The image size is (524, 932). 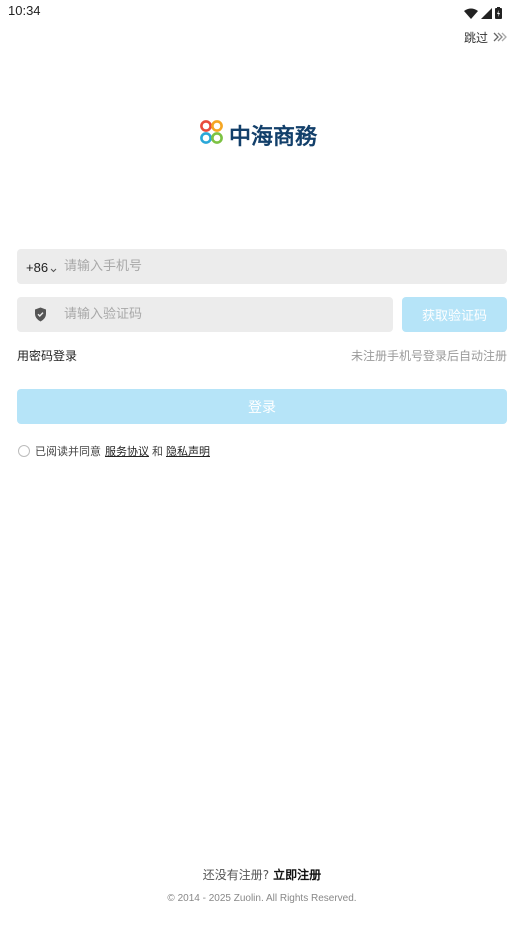 I want to click on logo-text: 中海商務, so click(x=273, y=137).